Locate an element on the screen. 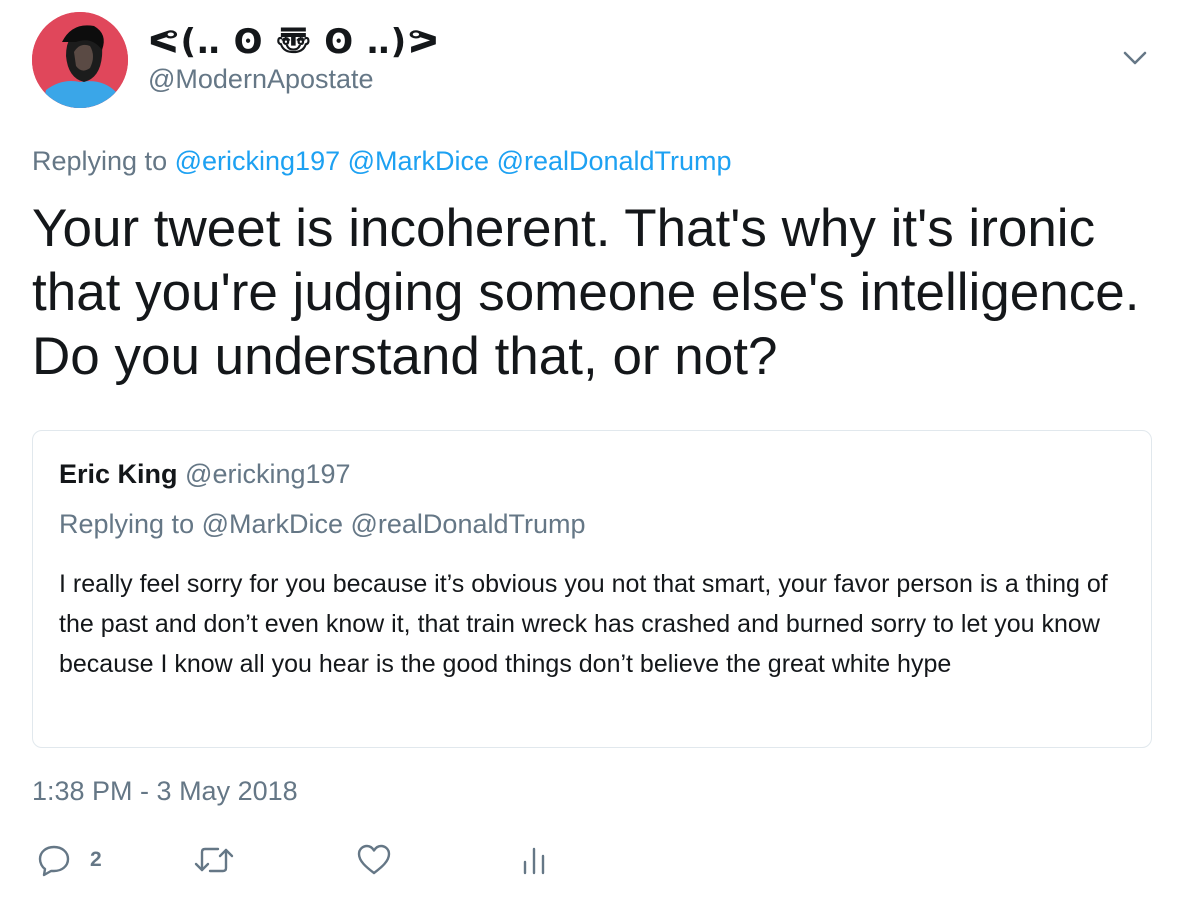 This screenshot has height=906, width=1186. quoted-reply-context: Replying to @MarkDice @realDonaldTrump is located at coordinates (322, 524).